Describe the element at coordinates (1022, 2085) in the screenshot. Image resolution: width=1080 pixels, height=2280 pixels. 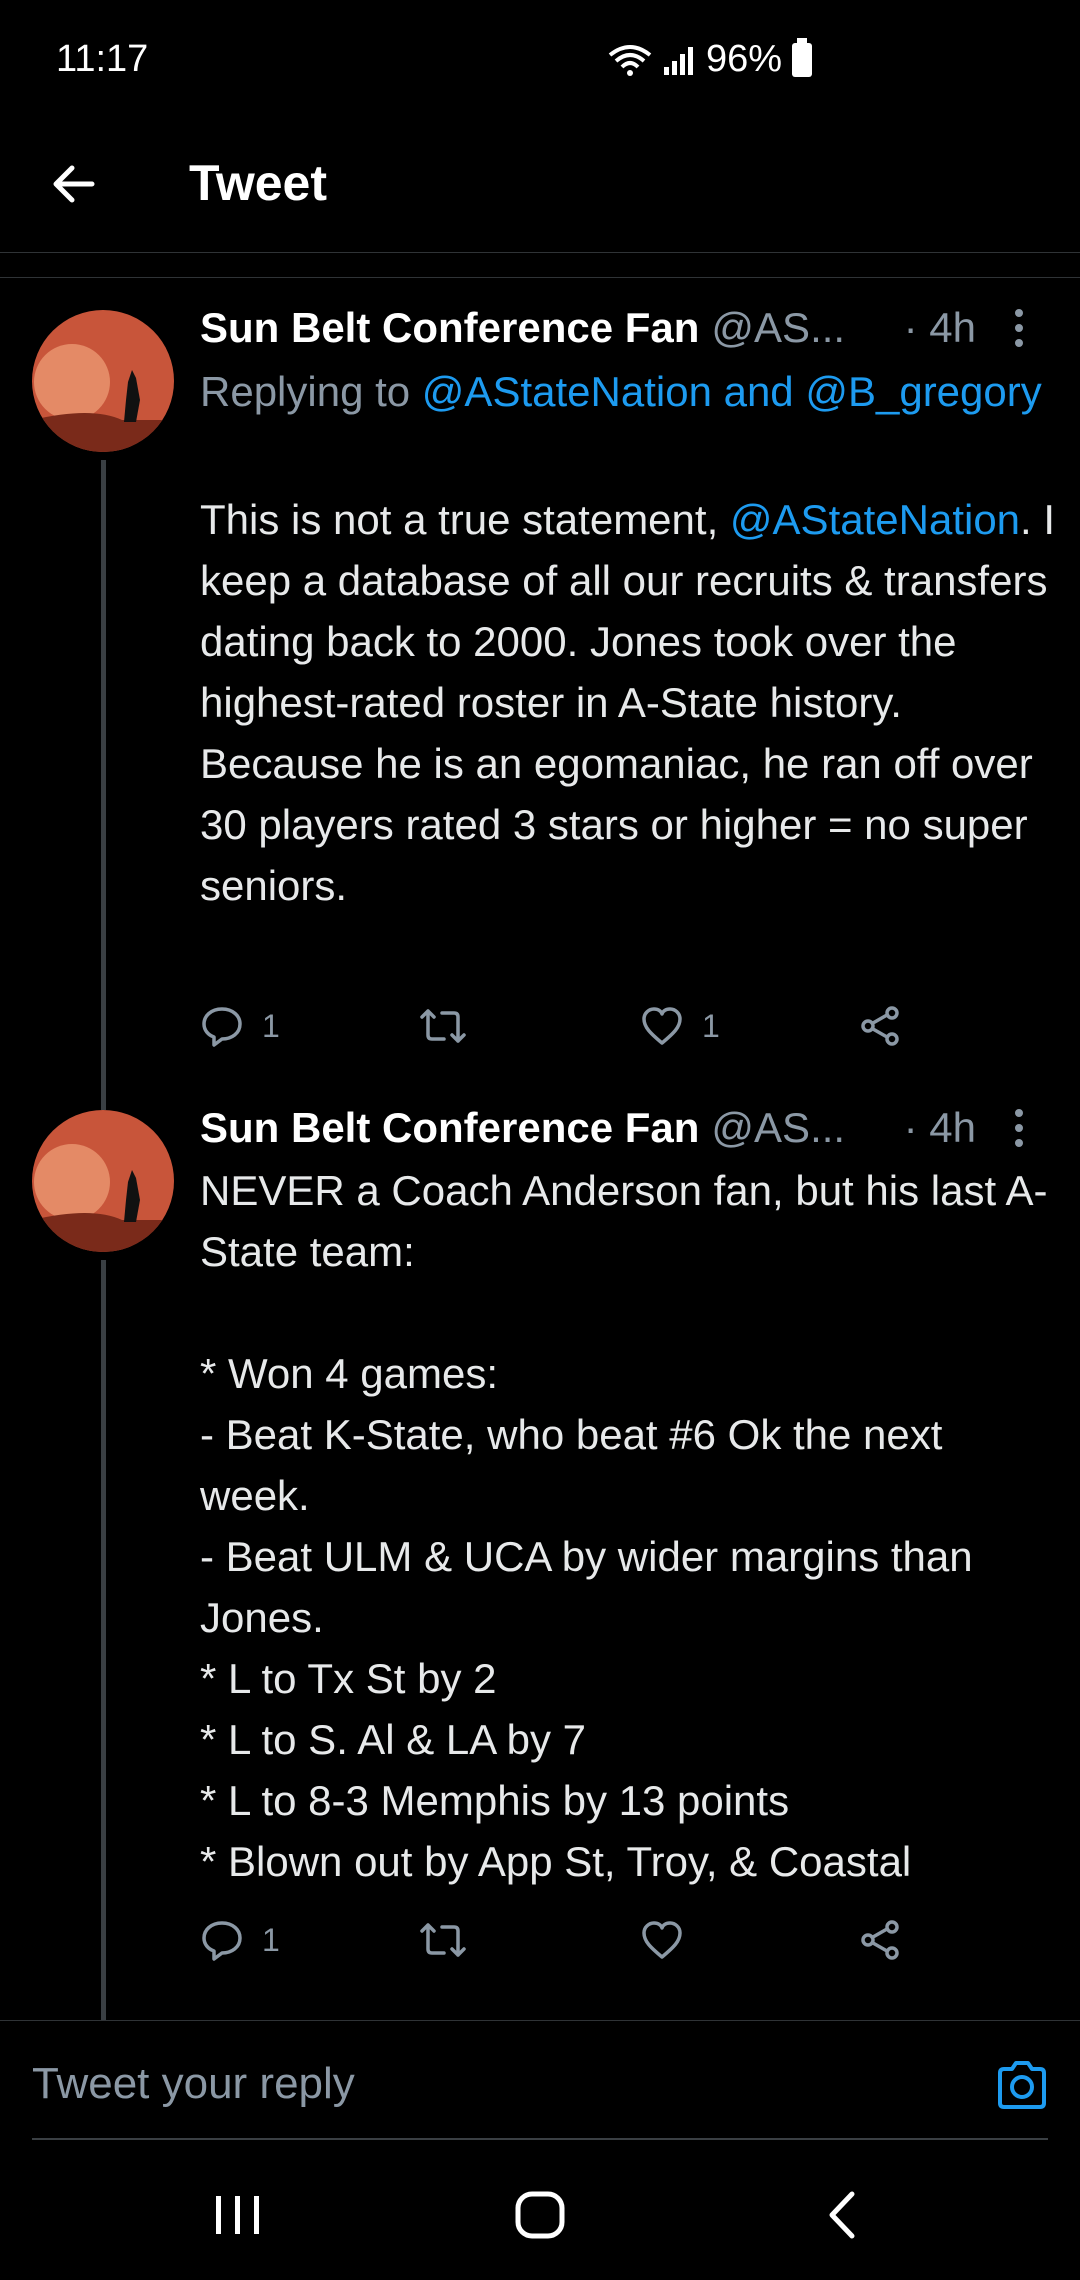
I see `camera-icon` at that location.